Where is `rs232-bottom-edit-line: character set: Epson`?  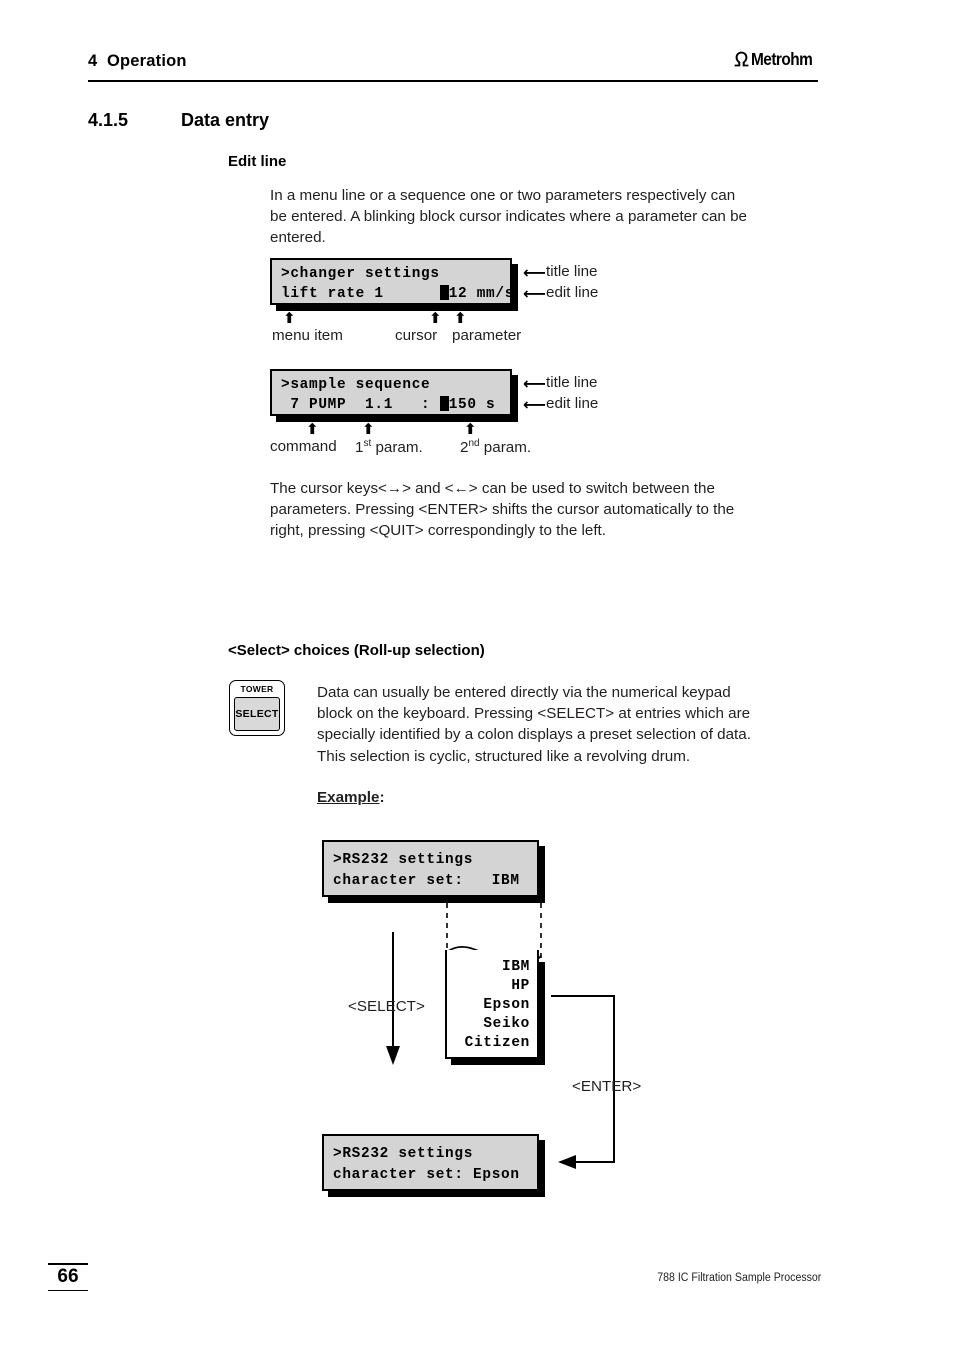 rs232-bottom-edit-line: character set: Epson is located at coordinates (426, 1175).